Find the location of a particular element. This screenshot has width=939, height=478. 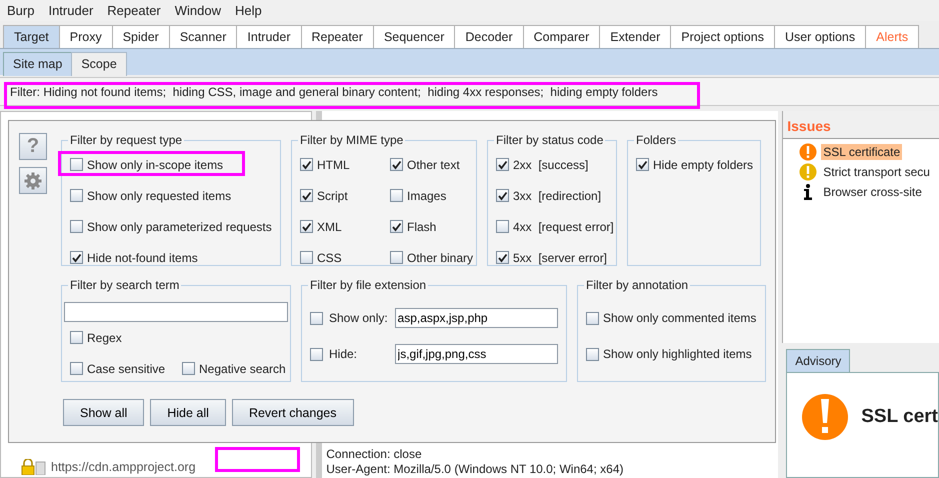

checkbox-label: Case sensitive is located at coordinates (126, 369).